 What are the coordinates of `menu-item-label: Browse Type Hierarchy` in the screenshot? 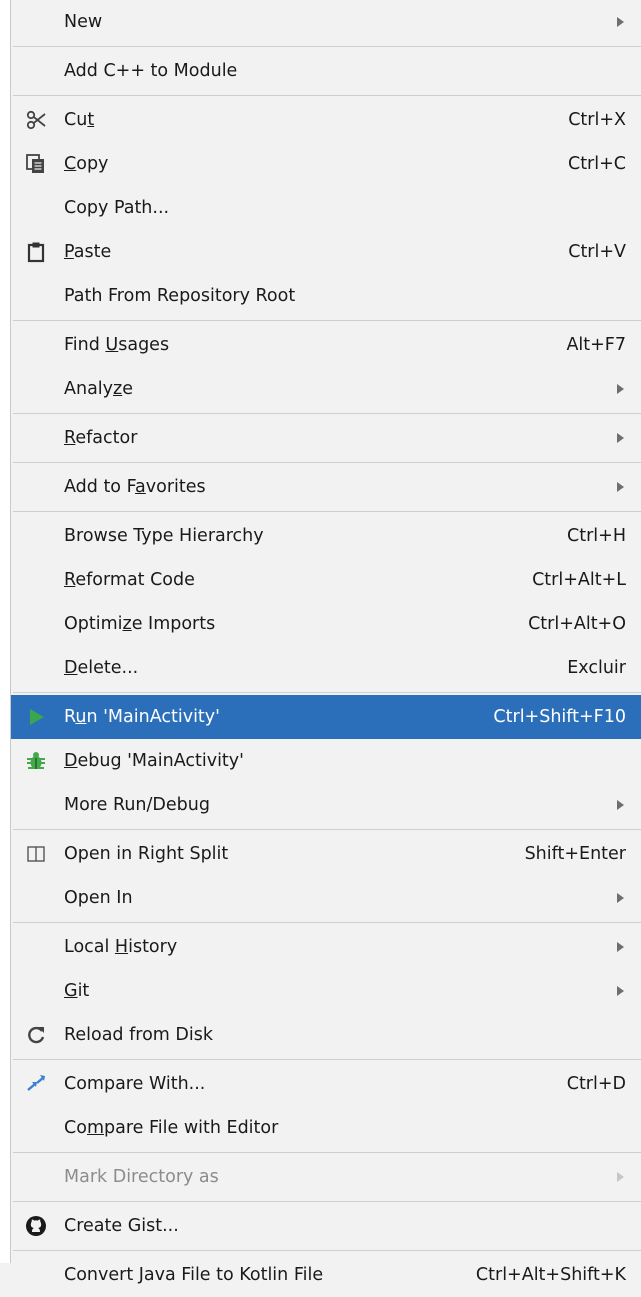 It's located at (164, 536).